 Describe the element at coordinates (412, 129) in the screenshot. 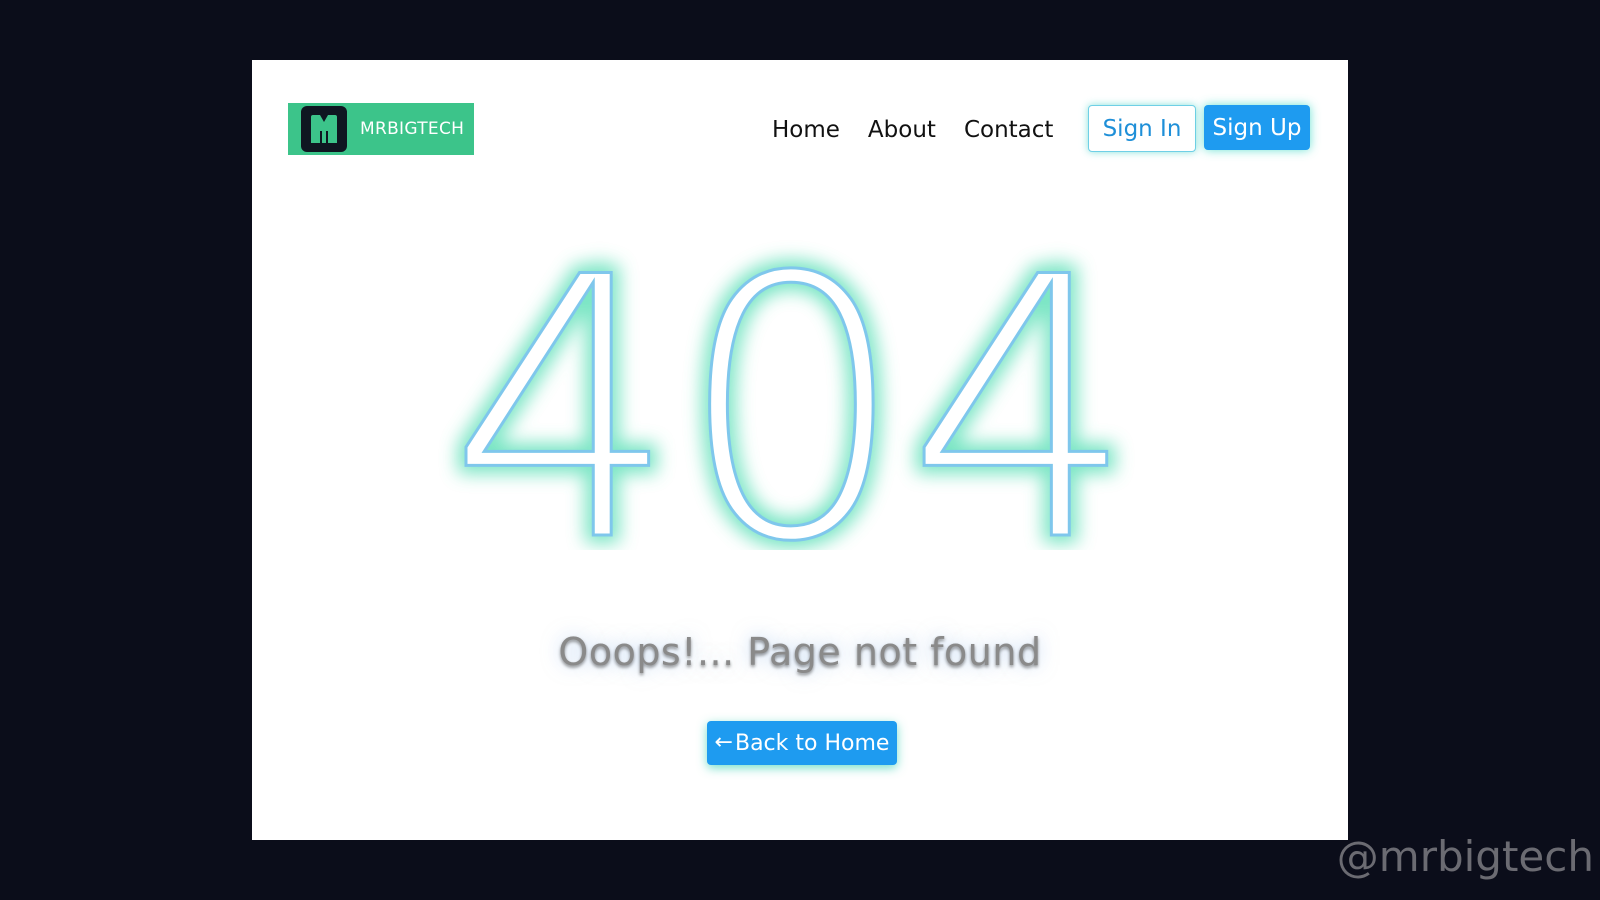

I see `logo-text: MRBIGTECH` at that location.